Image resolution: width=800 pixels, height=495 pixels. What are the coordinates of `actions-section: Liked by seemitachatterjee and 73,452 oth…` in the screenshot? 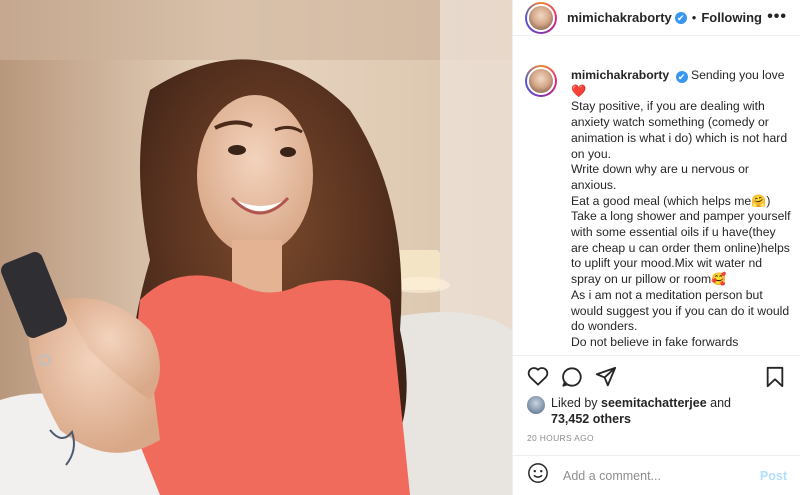 It's located at (656, 399).